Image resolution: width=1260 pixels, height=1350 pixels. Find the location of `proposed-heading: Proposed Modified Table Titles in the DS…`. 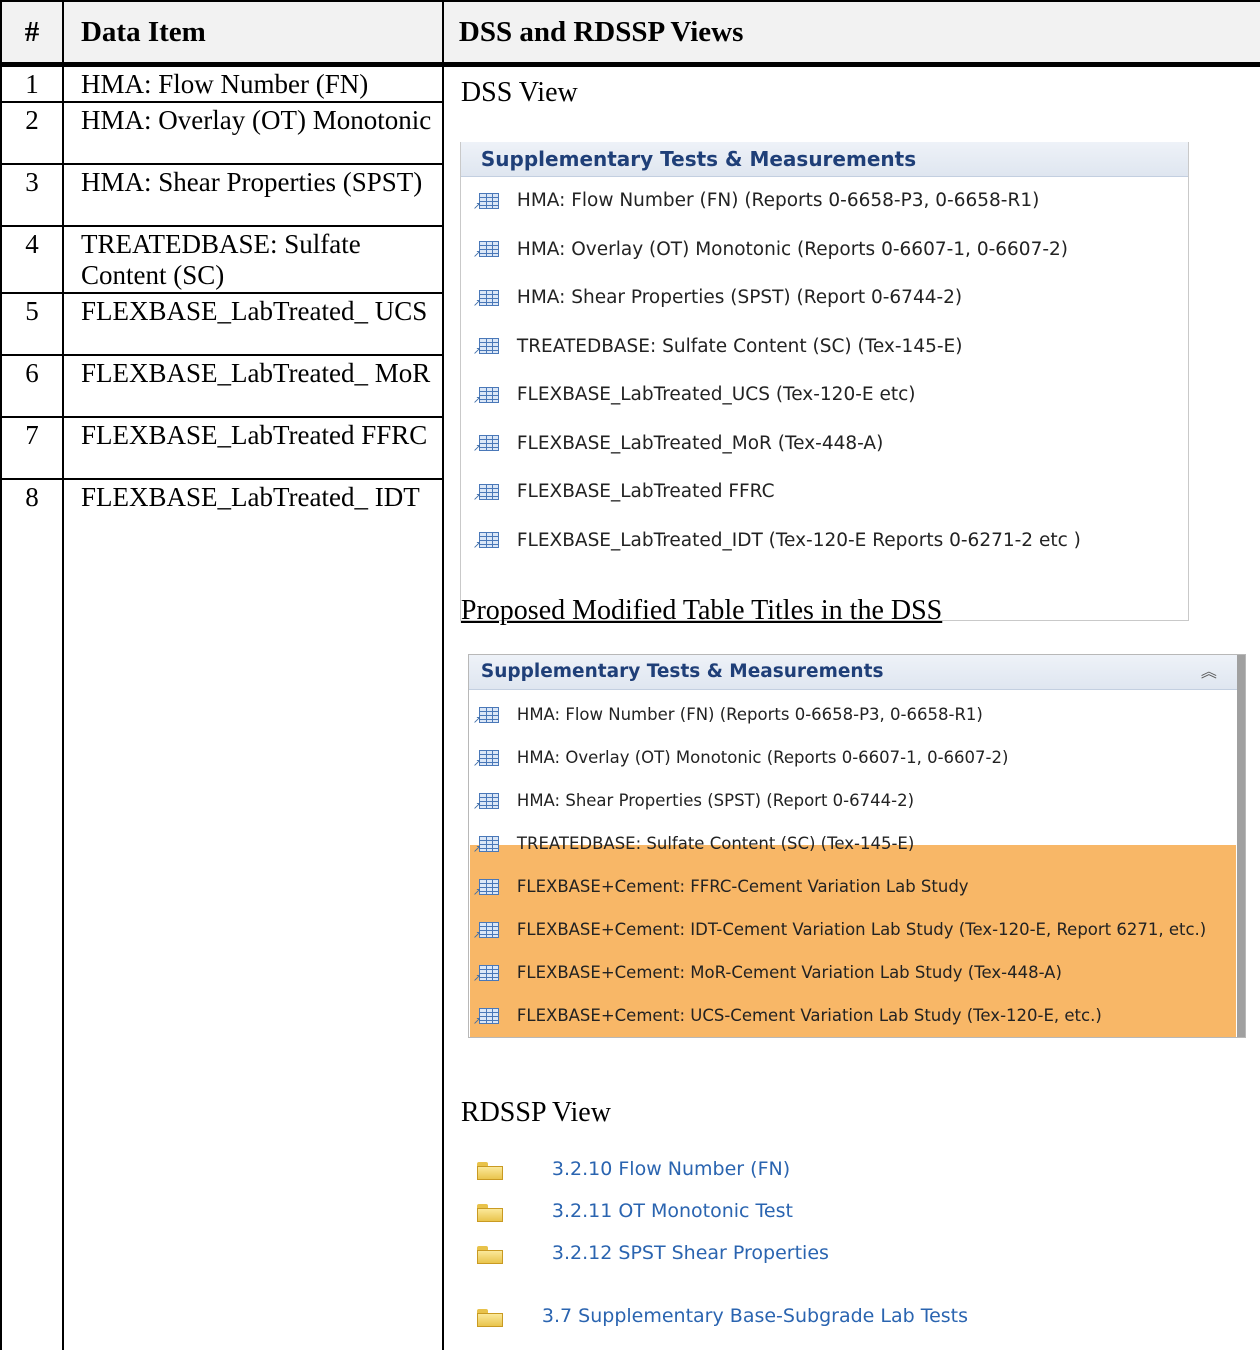

proposed-heading: Proposed Modified Table Titles in the DS… is located at coordinates (701, 610).